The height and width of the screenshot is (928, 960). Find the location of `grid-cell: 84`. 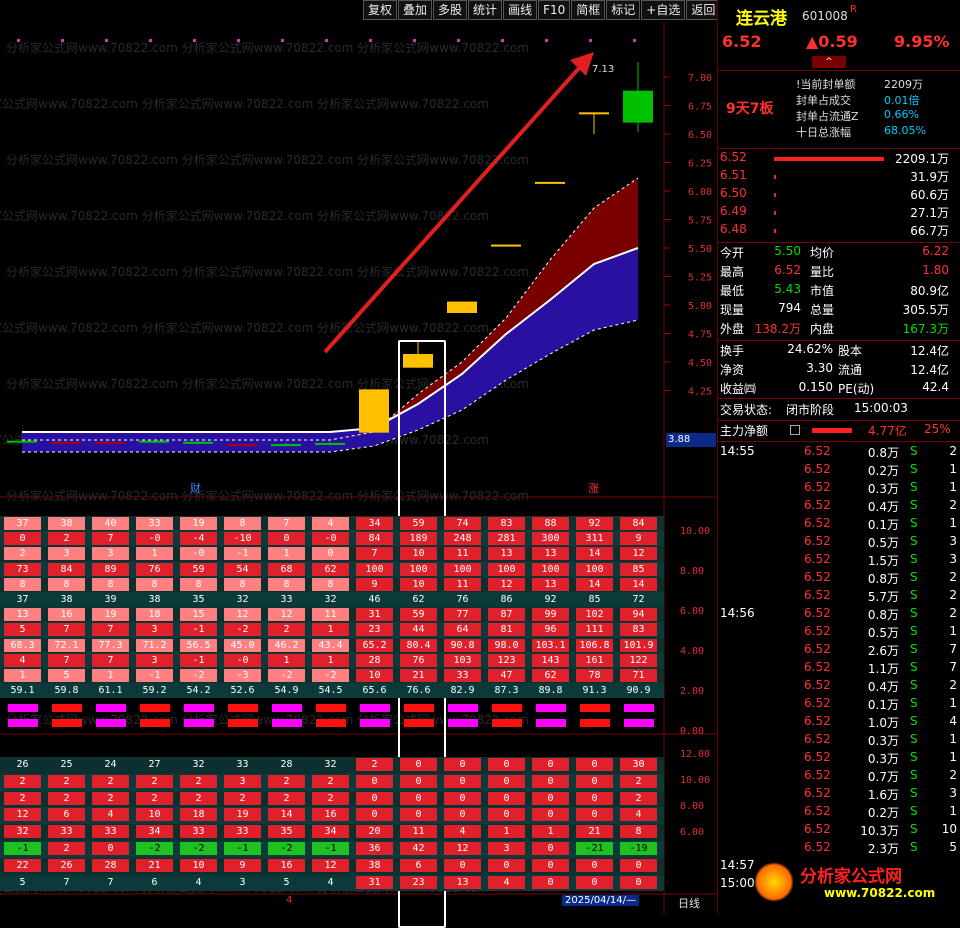

grid-cell: 84 is located at coordinates (638, 523).